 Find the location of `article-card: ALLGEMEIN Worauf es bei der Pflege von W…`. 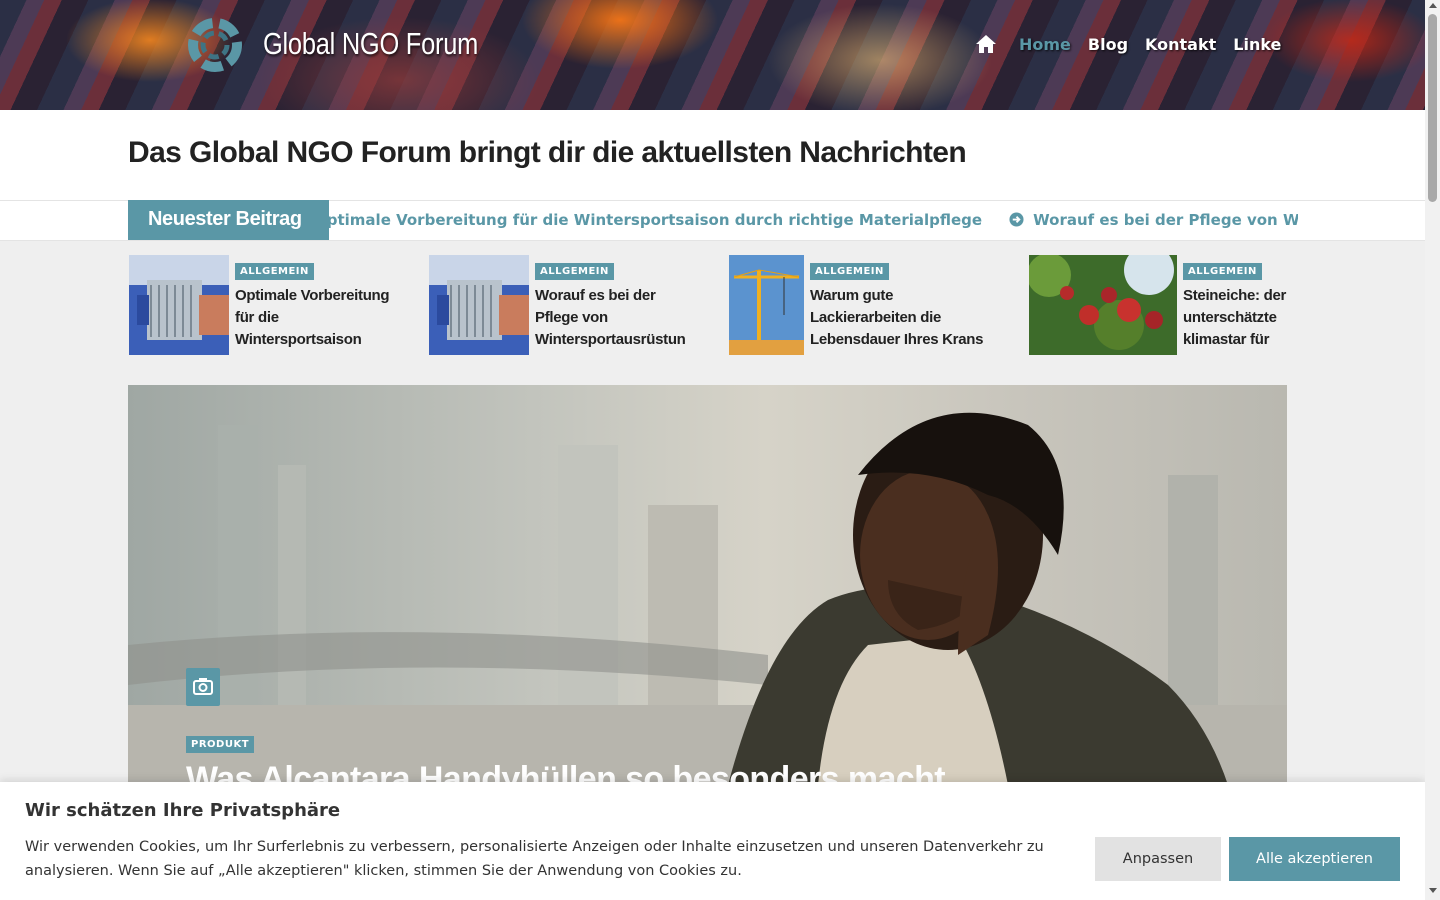

article-card: ALLGEMEIN Worauf es bei der Pflege von W… is located at coordinates (564, 305).